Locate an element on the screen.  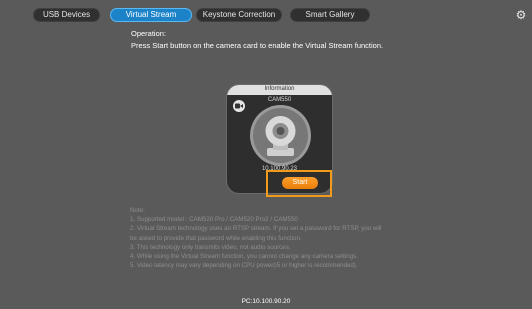
operation-title: Operation: is located at coordinates (149, 33).